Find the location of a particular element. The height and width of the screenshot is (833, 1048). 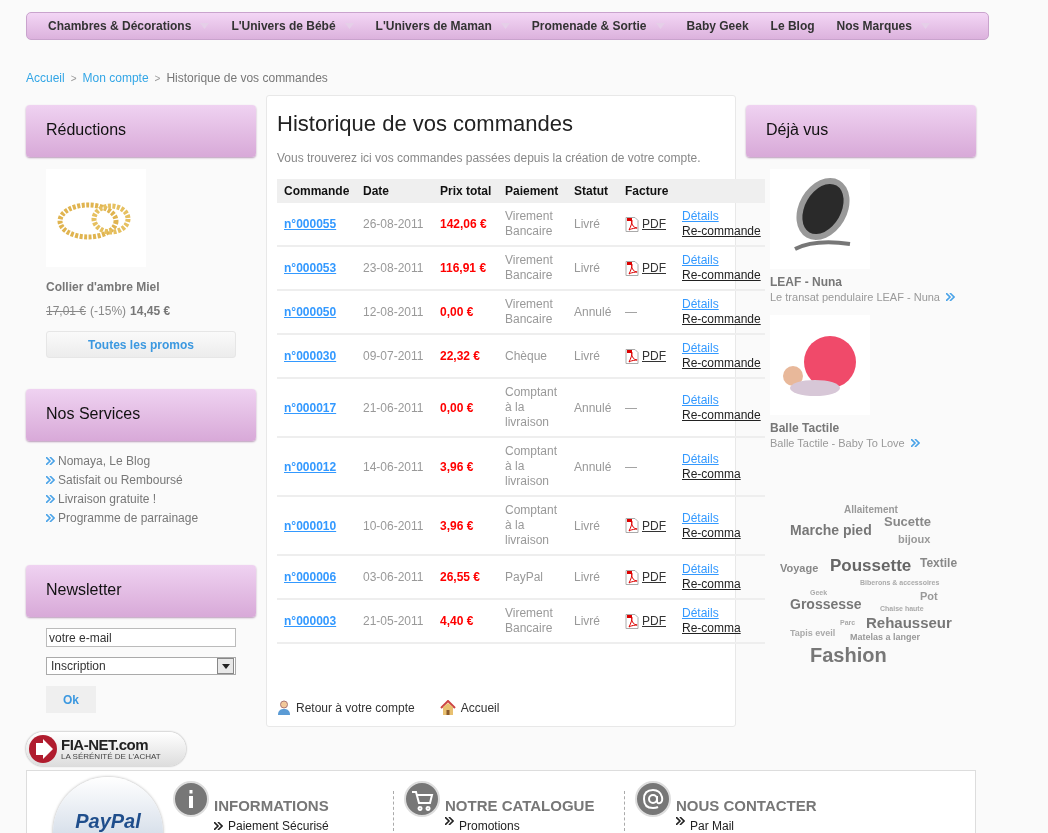

footer-heading: NOUS CONTACTER is located at coordinates (746, 805).